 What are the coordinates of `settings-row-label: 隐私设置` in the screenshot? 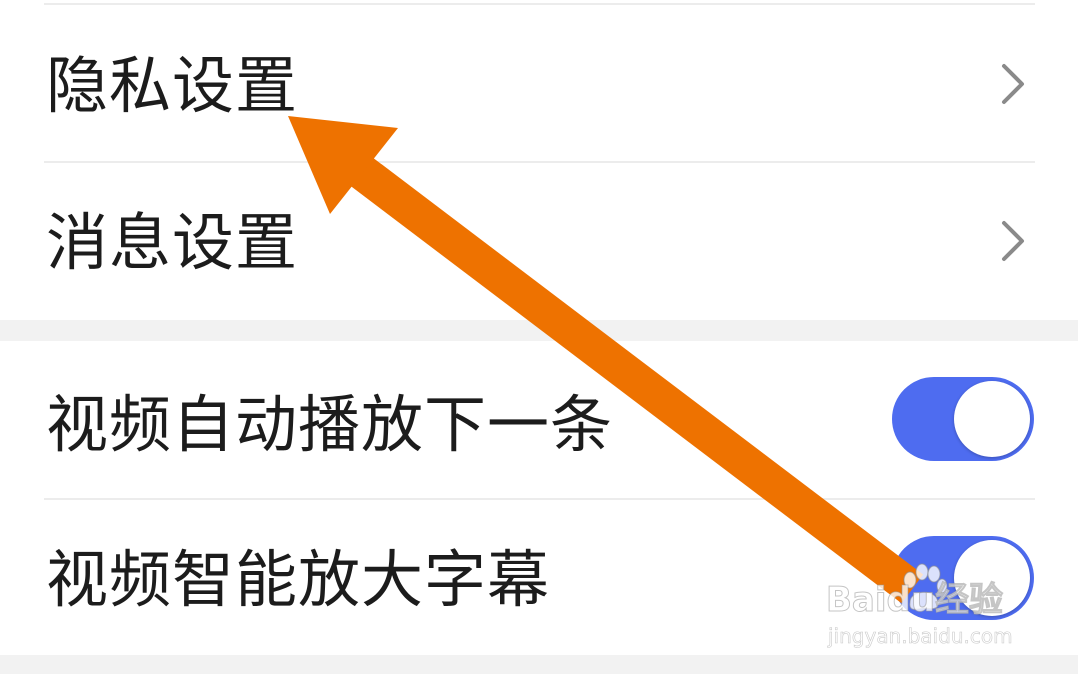 It's located at (172, 85).